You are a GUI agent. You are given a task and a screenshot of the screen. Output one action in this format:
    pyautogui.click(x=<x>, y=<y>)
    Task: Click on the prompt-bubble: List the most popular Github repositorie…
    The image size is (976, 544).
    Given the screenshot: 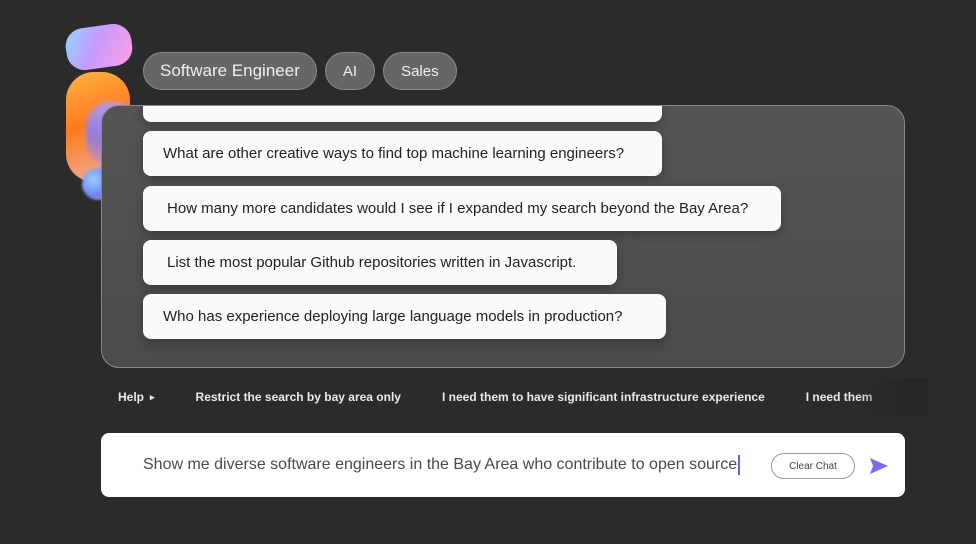 What is the action you would take?
    pyautogui.click(x=380, y=262)
    